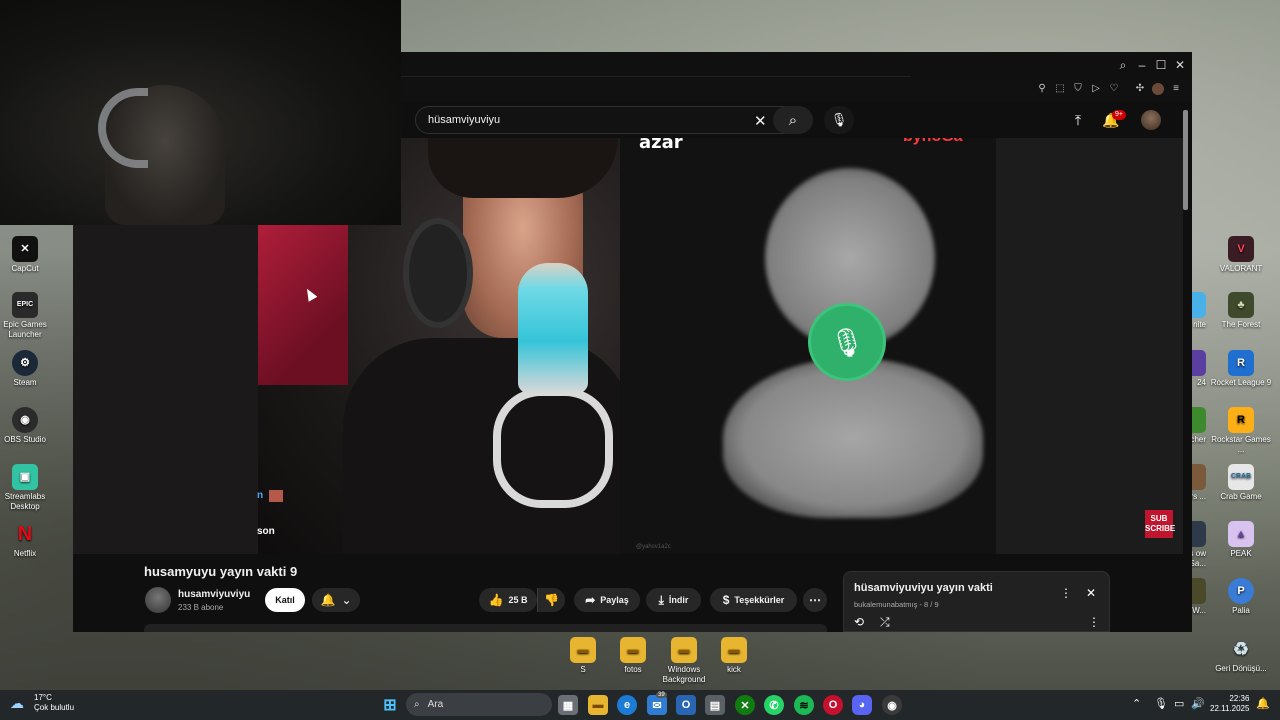 This screenshot has width=1280, height=720. Describe the element at coordinates (760, 121) in the screenshot. I see `clear-search-icon: ✕` at that location.